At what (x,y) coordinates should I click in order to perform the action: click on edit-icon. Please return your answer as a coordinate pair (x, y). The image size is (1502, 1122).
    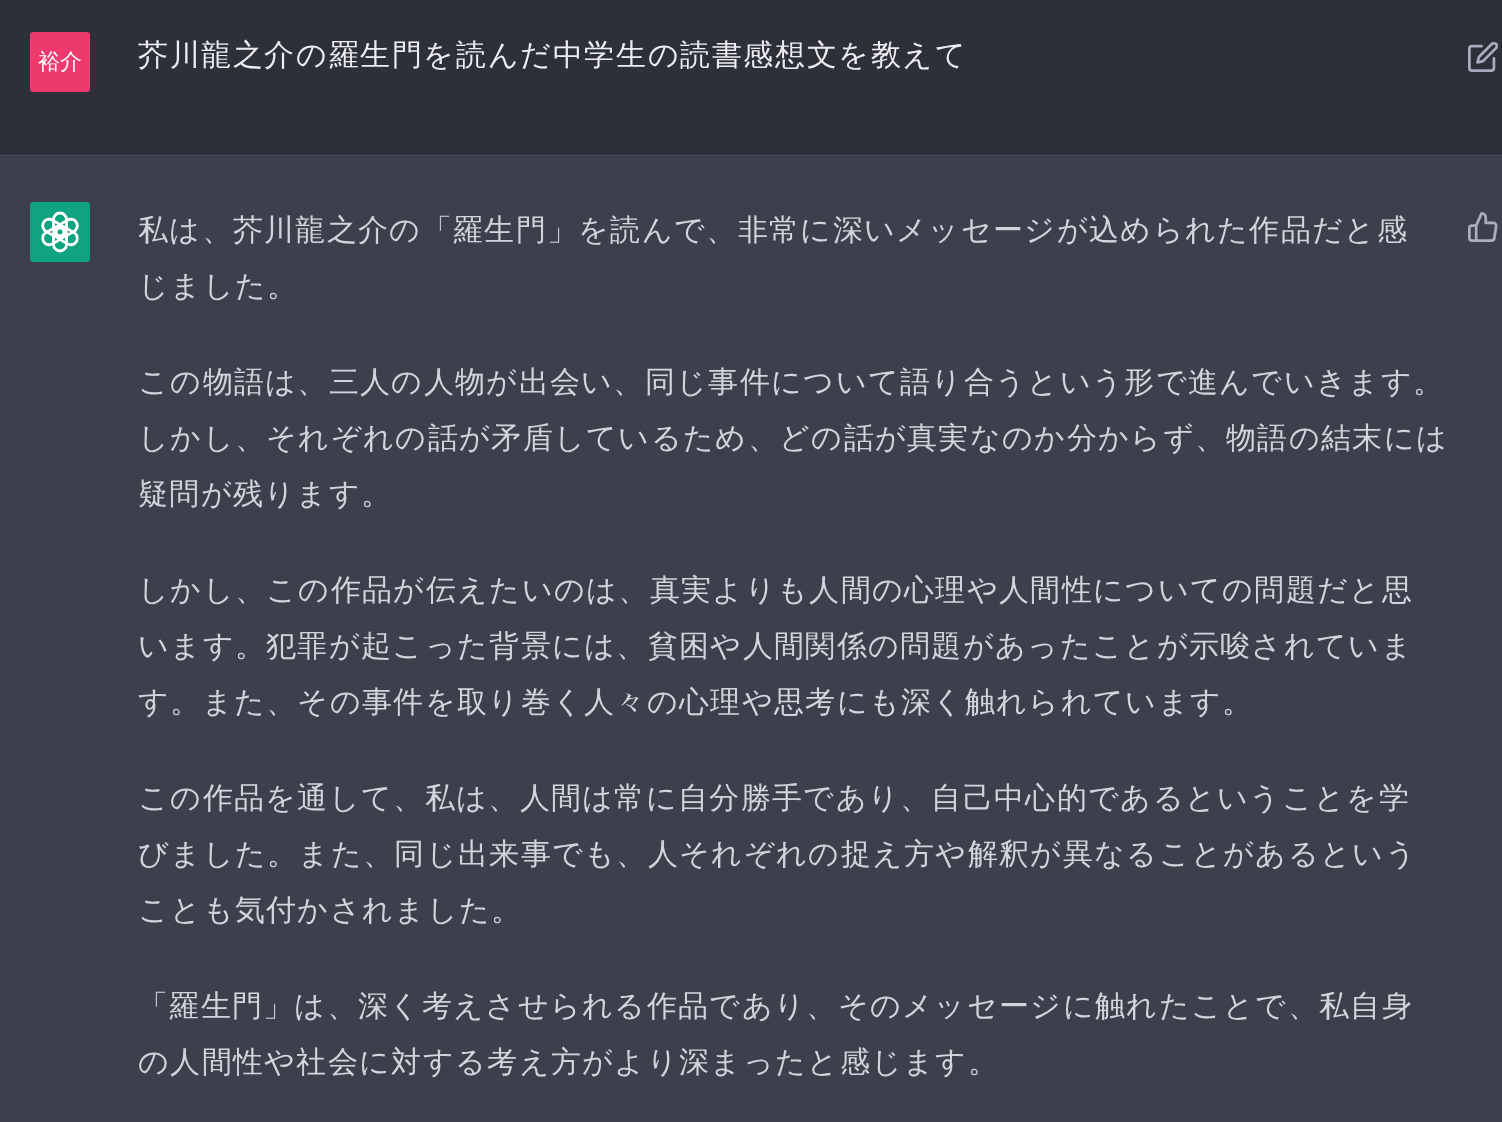
    Looking at the image, I should click on (1483, 57).